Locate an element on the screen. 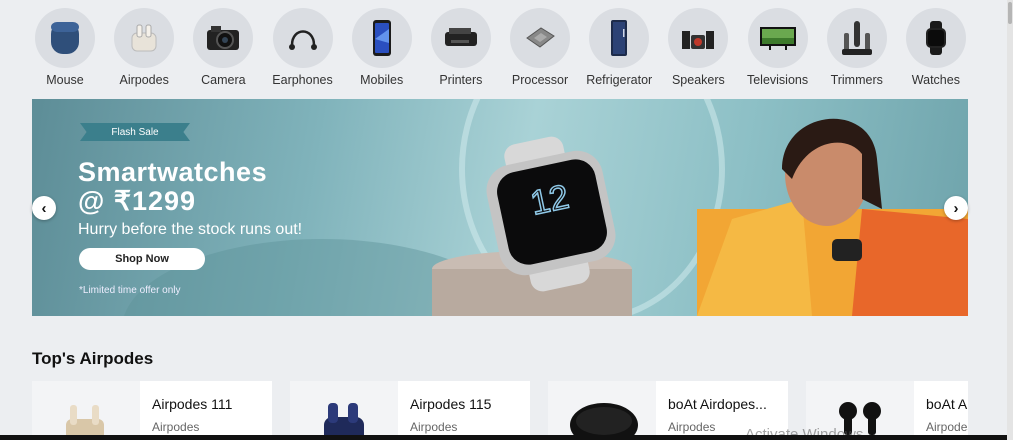 This screenshot has height=440, width=1013. category-printers: Printers is located at coordinates (461, 50).